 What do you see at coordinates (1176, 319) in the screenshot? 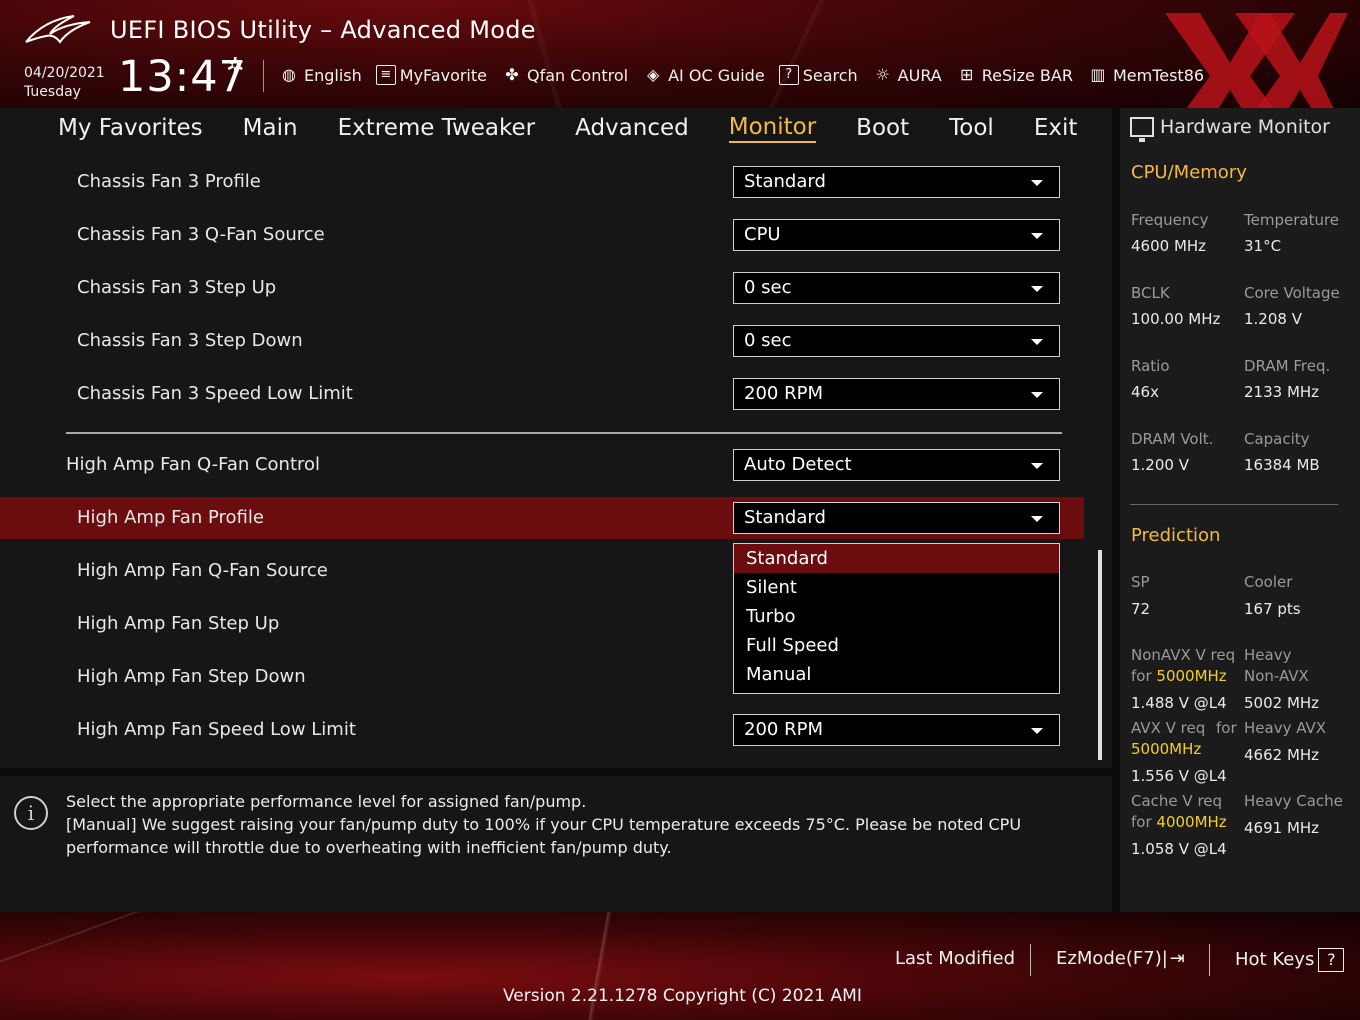
I see `bclk-value: 100.00 MHz` at bounding box center [1176, 319].